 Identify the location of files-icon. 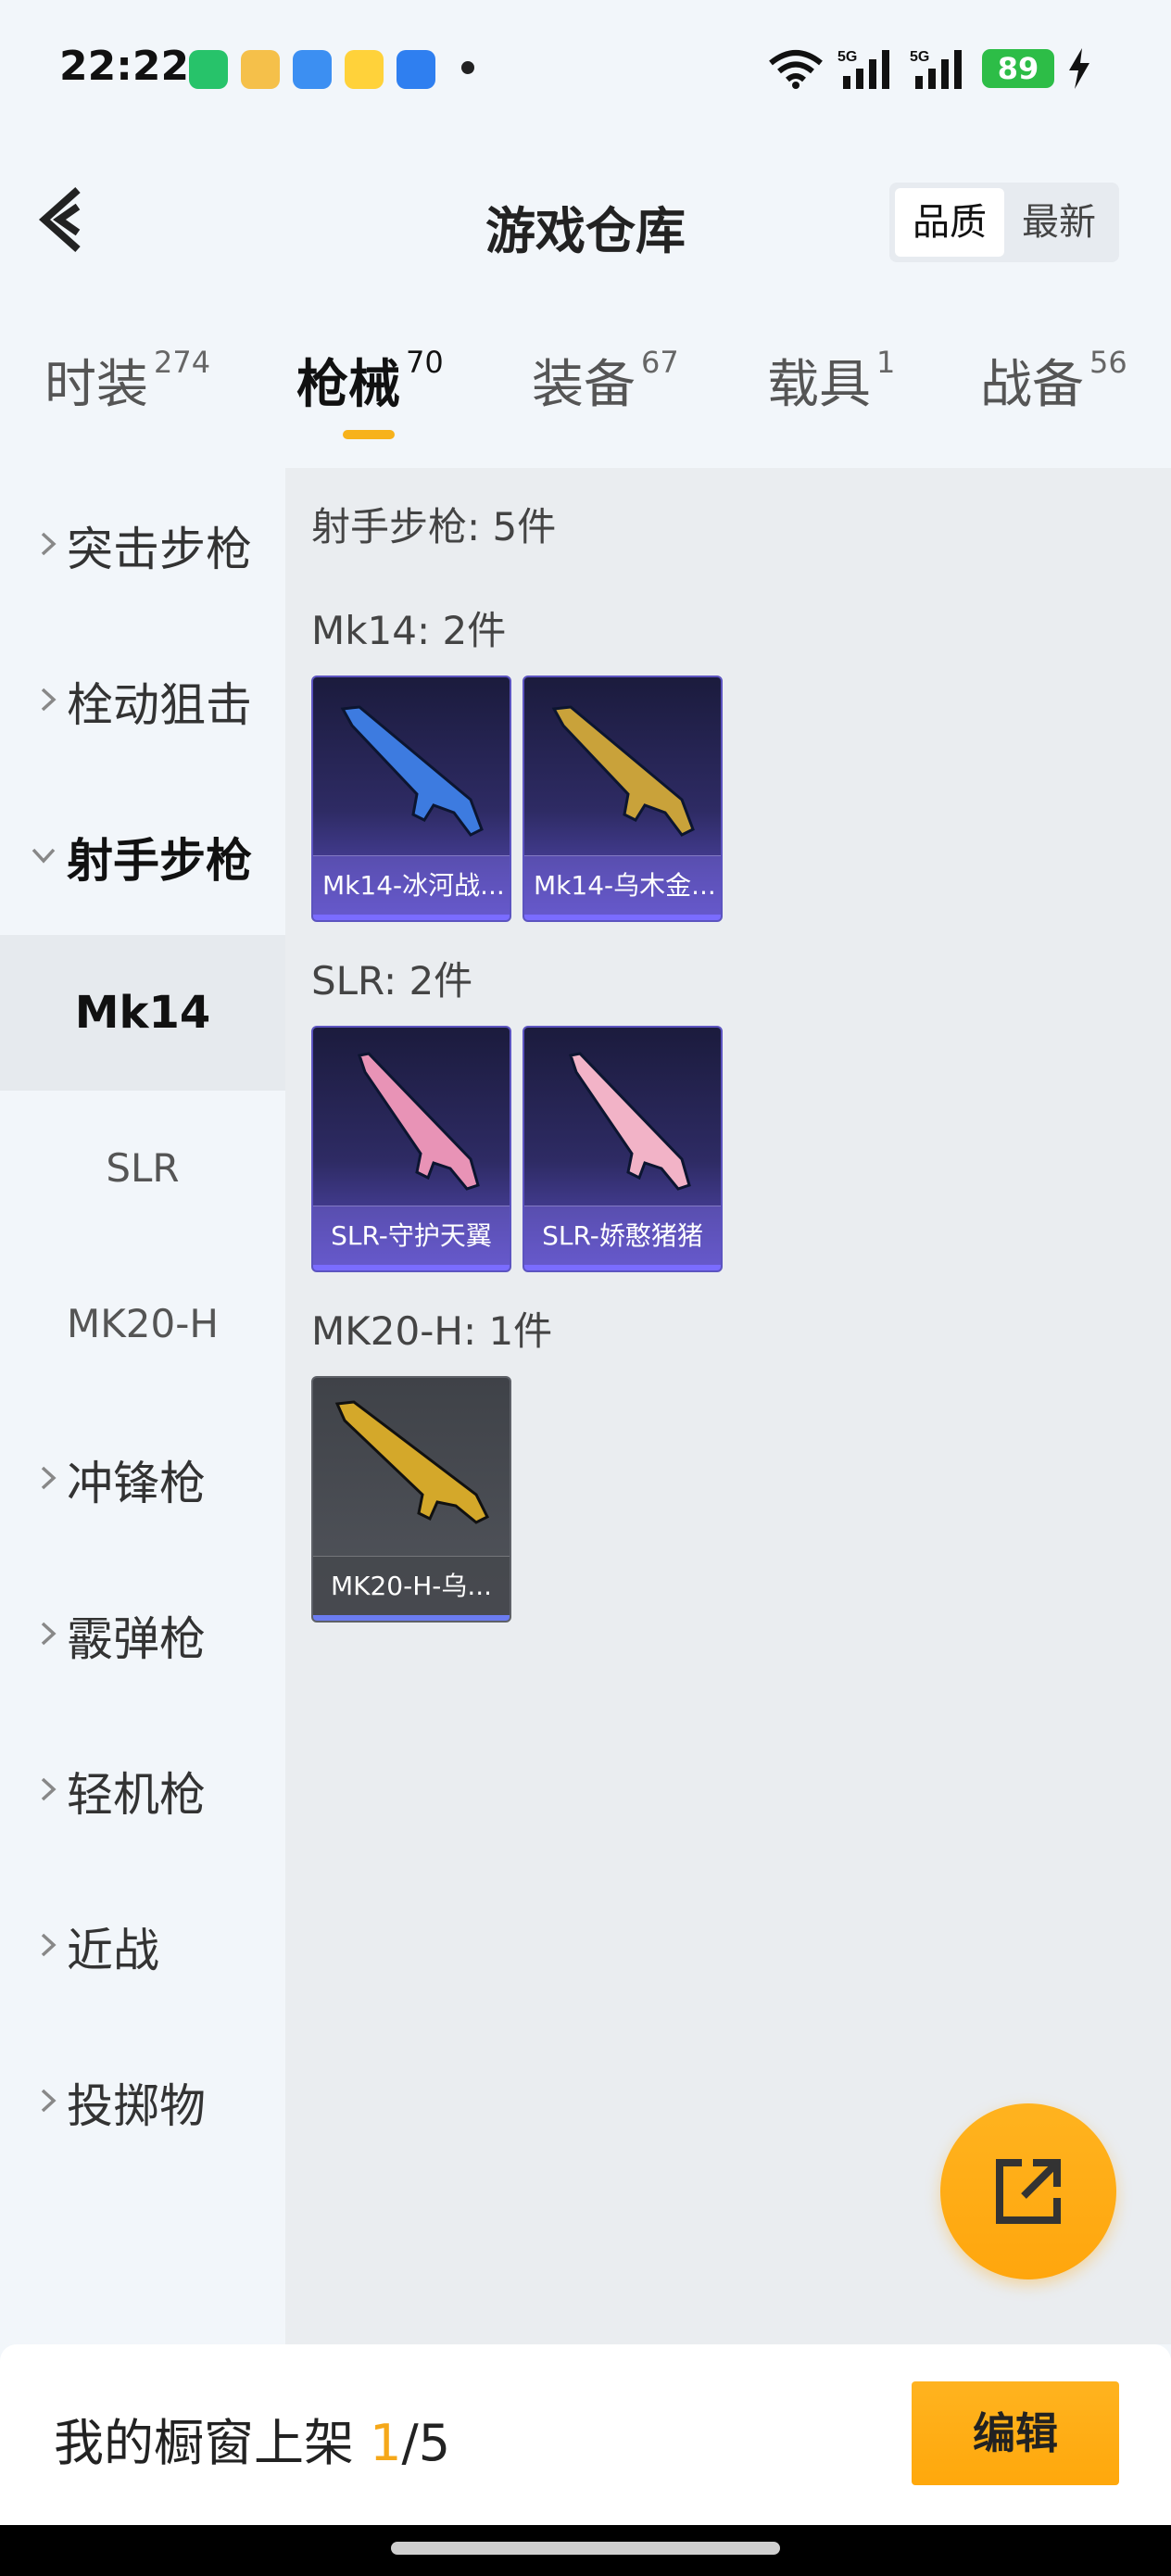
(416, 69).